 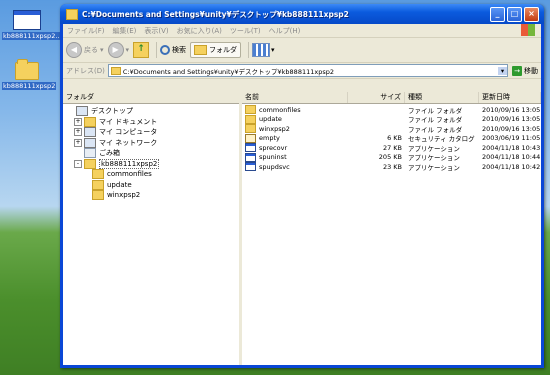 I want to click on tree-node: + マイ ドキュメント, so click(x=151, y=122).